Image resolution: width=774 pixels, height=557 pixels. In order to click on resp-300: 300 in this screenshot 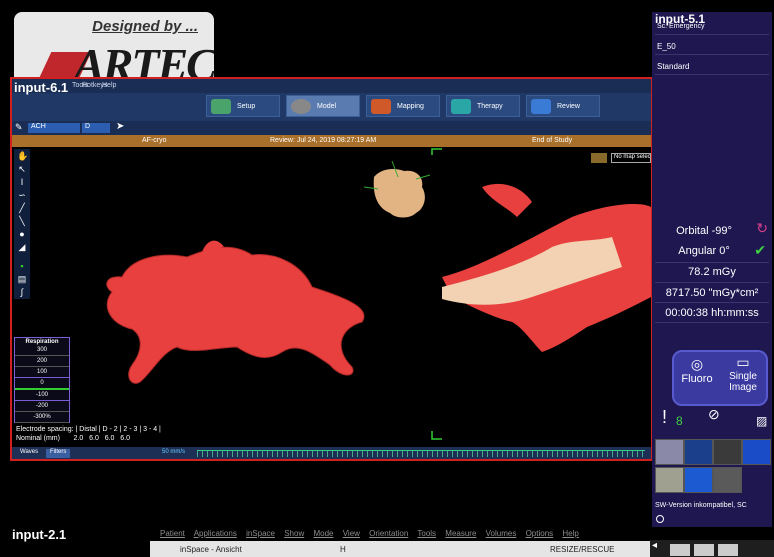, I will do `click(42, 350)`.